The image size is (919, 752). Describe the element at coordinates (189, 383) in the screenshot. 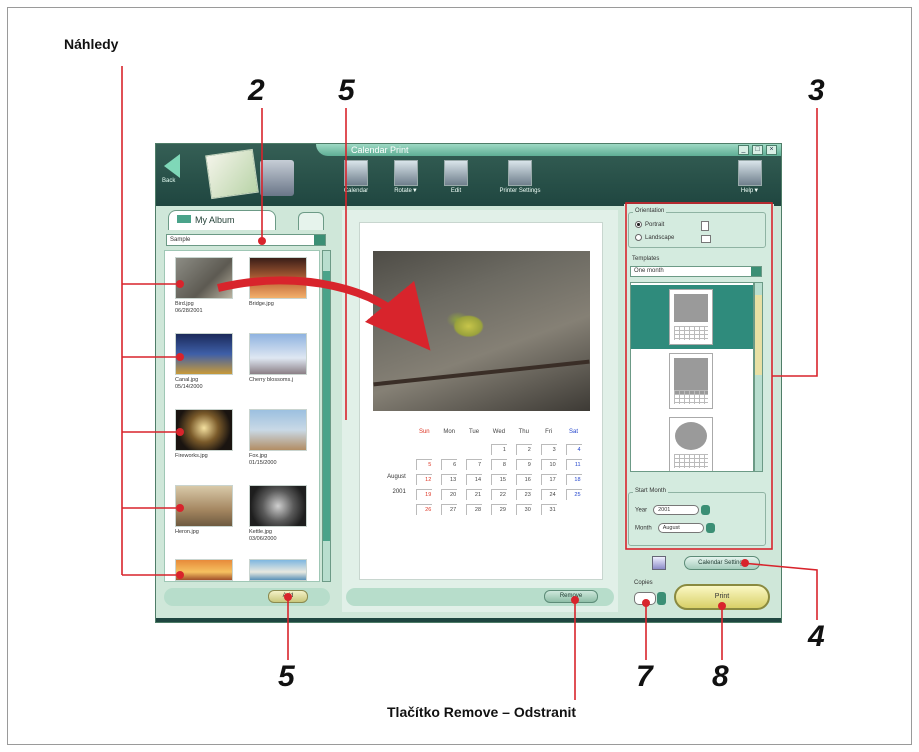

I see `thumbnail-caption: Canal.jpg 05/14/2000` at that location.